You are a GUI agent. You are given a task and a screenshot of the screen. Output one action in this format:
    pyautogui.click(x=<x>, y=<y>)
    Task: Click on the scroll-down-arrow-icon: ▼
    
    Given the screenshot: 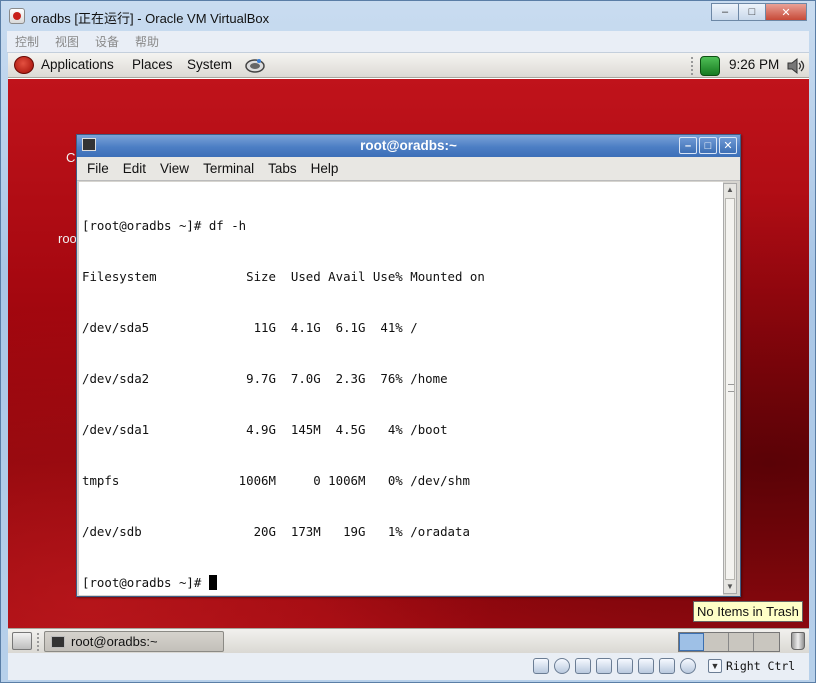 What is the action you would take?
    pyautogui.click(x=730, y=587)
    